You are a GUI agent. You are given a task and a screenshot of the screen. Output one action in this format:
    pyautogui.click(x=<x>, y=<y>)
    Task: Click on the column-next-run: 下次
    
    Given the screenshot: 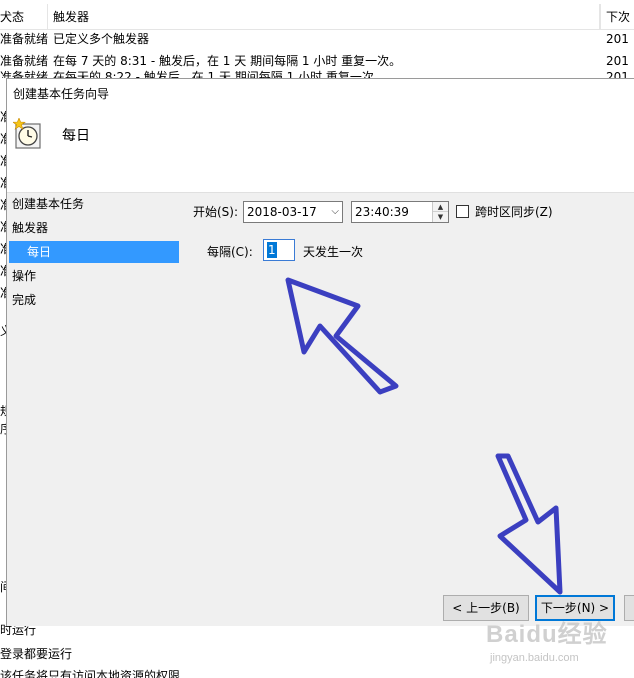 What is the action you would take?
    pyautogui.click(x=617, y=17)
    